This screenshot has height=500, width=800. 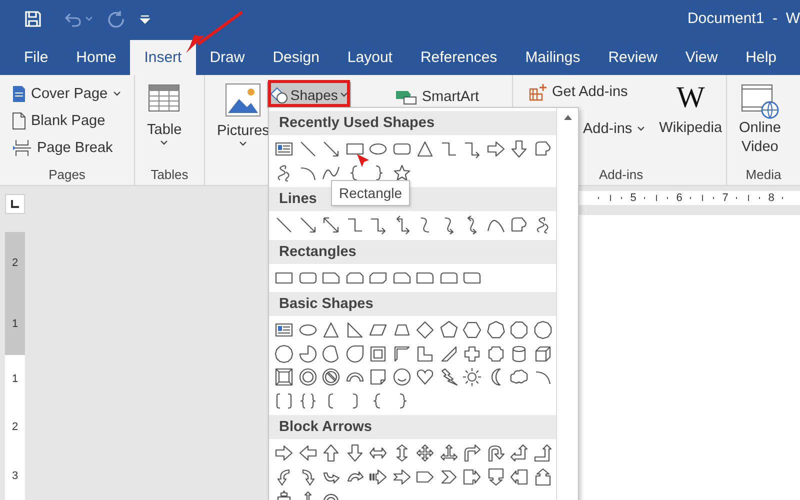 What do you see at coordinates (66, 120) in the screenshot?
I see `ribbon-button: Blank Page` at bounding box center [66, 120].